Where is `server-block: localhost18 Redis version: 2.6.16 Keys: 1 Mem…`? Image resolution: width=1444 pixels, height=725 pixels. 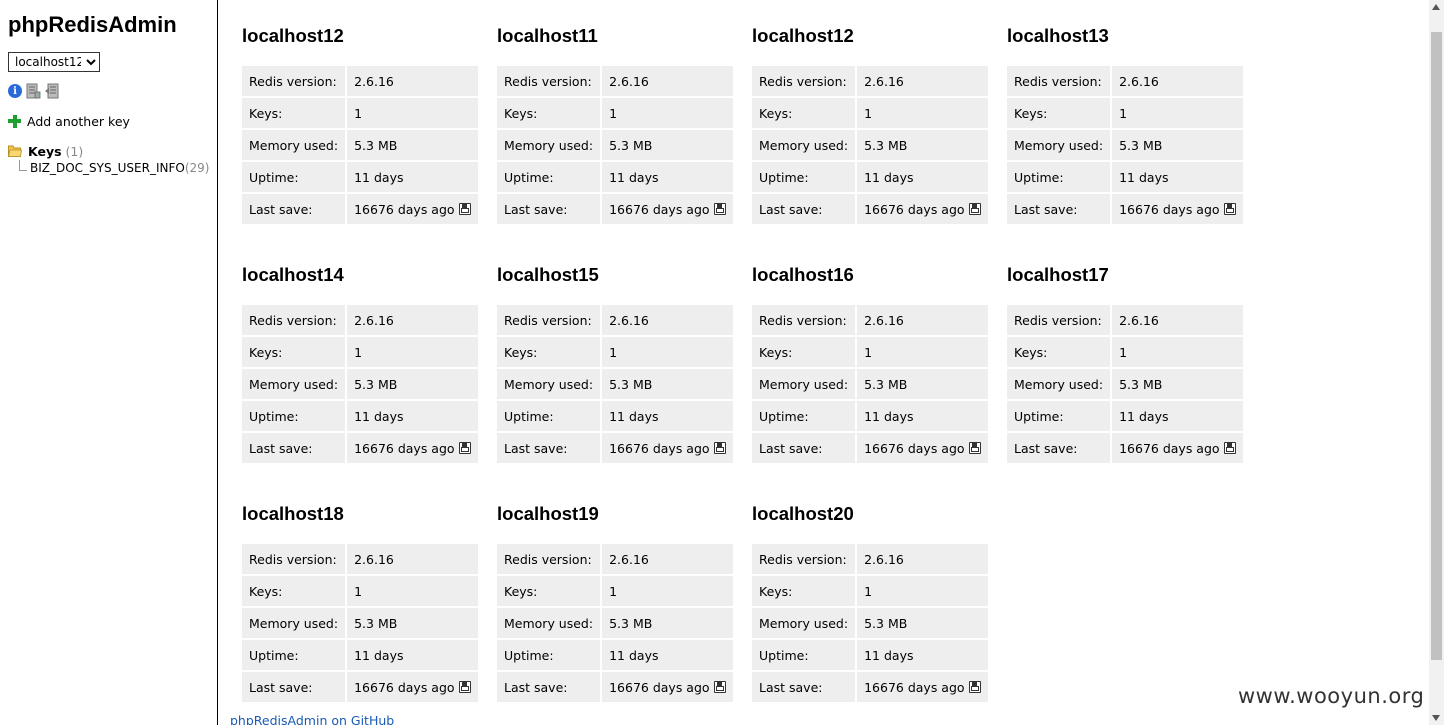 server-block: localhost18 Redis version: 2.6.16 Keys: 1 Mem… is located at coordinates (360, 603).